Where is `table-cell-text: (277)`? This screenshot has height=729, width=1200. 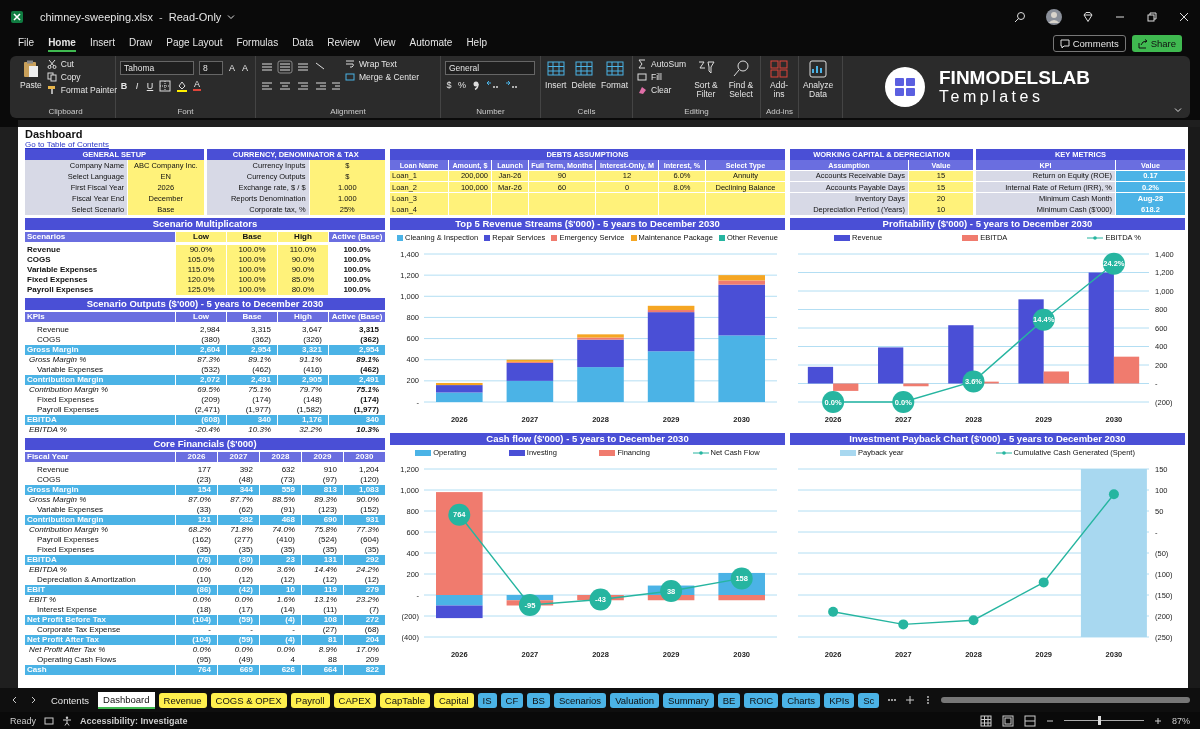
table-cell-text: (277) is located at coordinates (243, 539).